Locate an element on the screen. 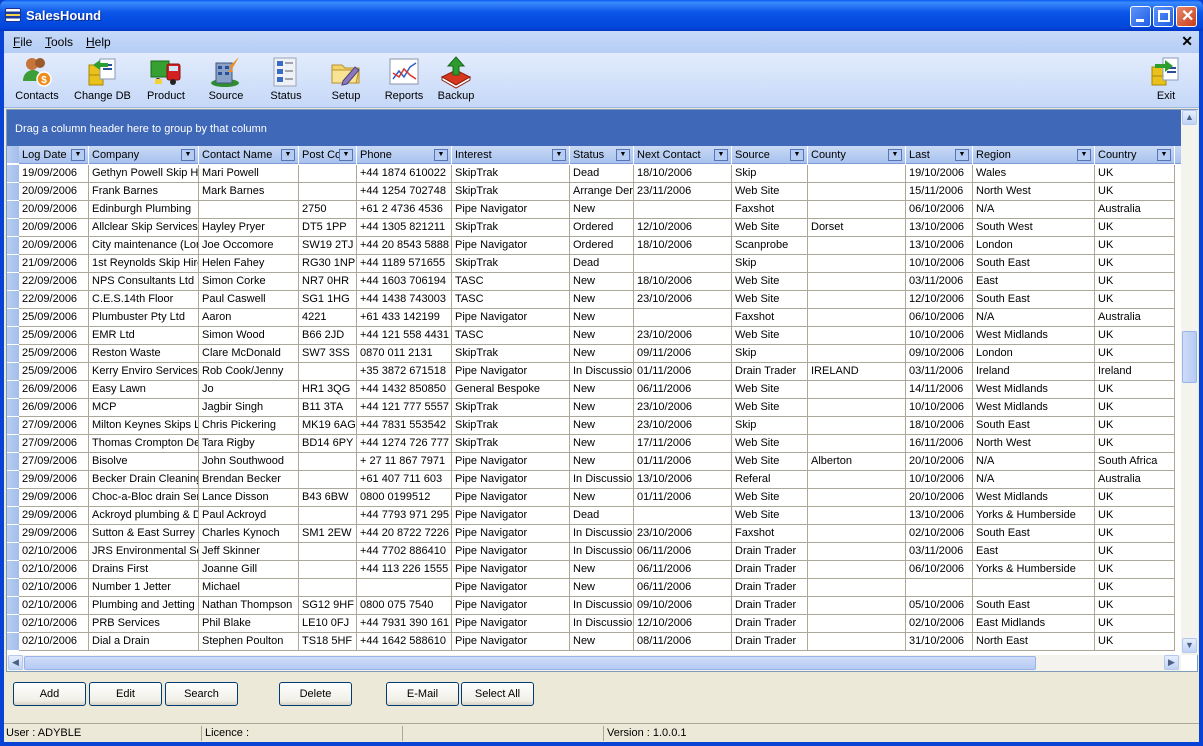 The image size is (1203, 746). cell-contact-name: Chris Pickering is located at coordinates (249, 426).